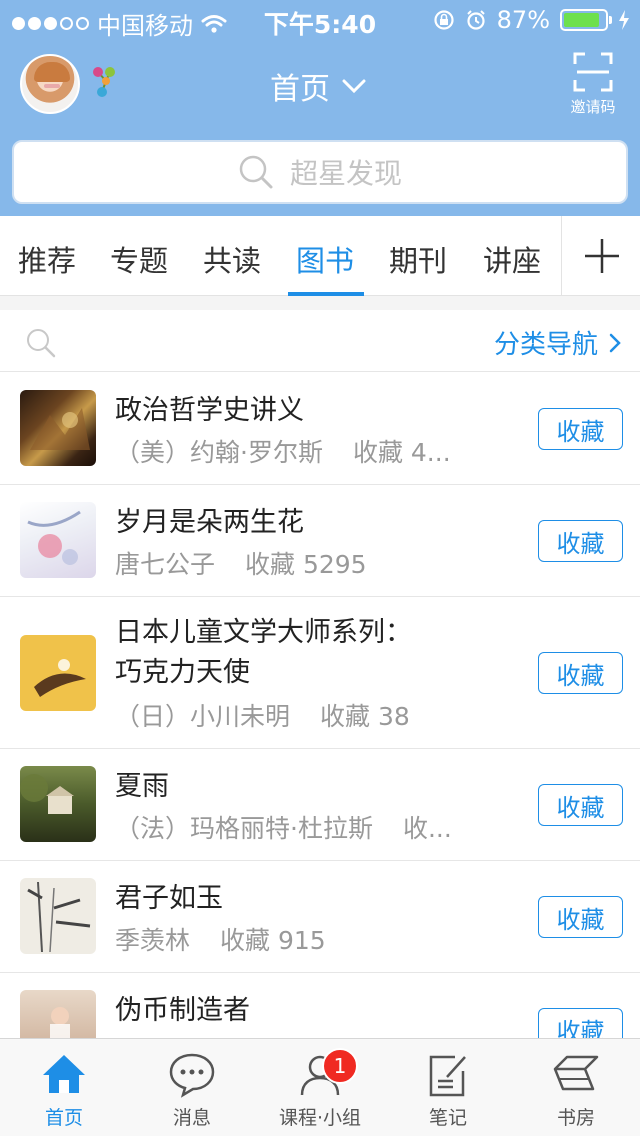 The height and width of the screenshot is (1136, 640). Describe the element at coordinates (575, 1118) in the screenshot. I see `bottom-tab-label: 书房` at that location.